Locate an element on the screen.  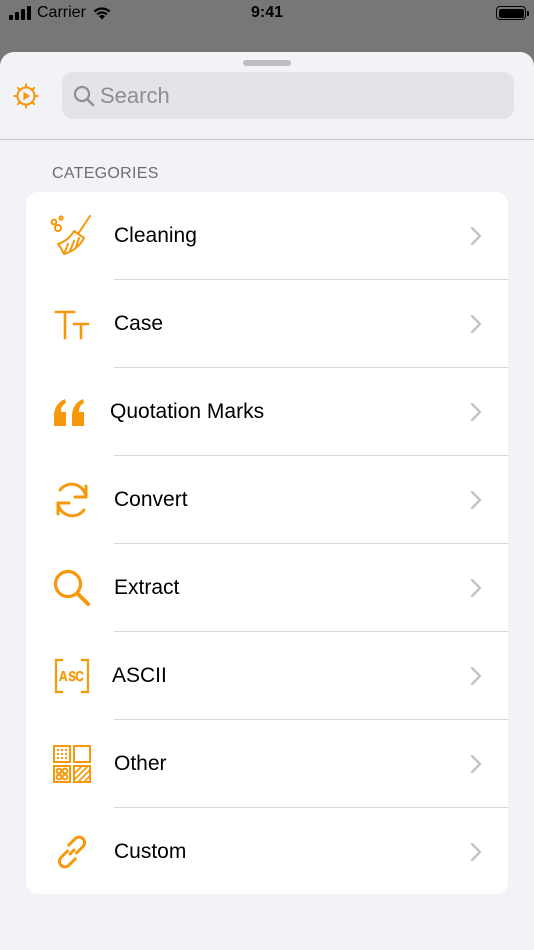
gear-icon is located at coordinates (26, 96).